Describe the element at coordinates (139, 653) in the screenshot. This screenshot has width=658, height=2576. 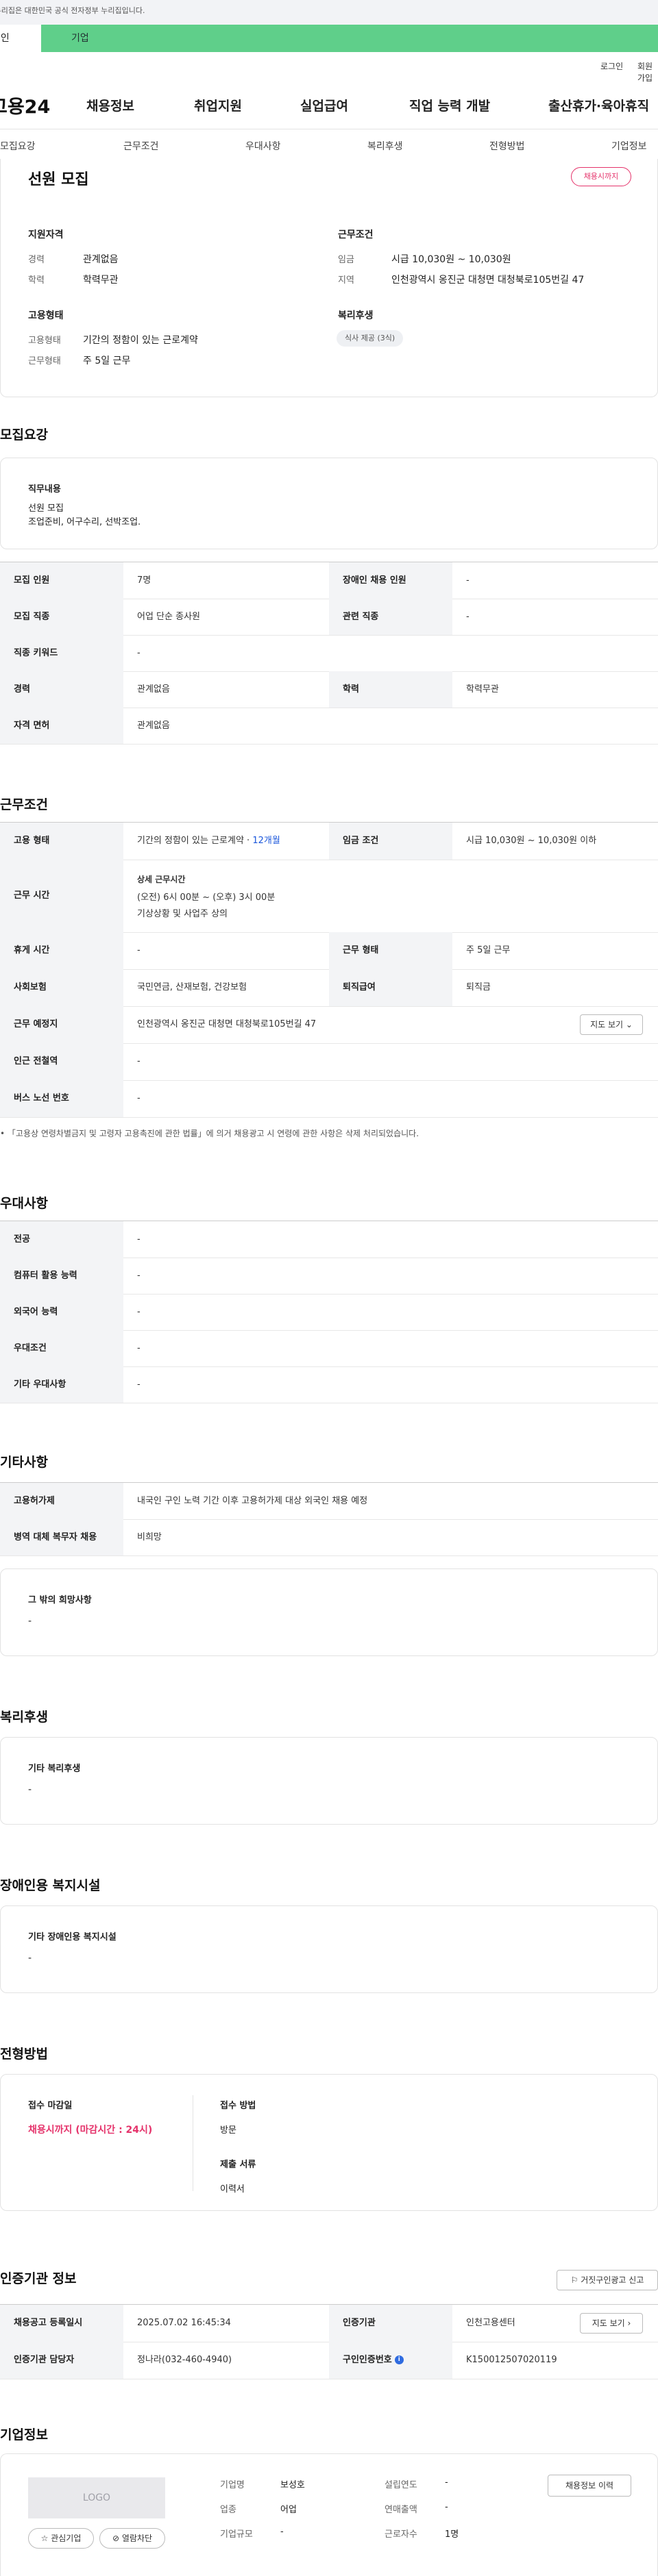
I see `td-keyword: -` at that location.